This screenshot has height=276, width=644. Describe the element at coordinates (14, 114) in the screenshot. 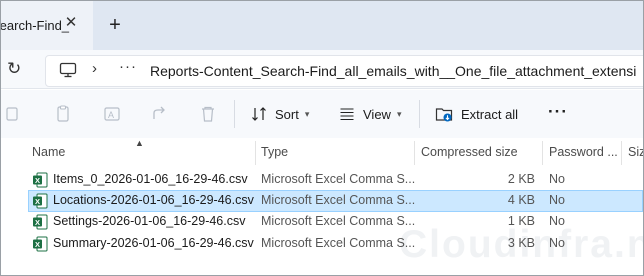

I see `cut-icon` at that location.